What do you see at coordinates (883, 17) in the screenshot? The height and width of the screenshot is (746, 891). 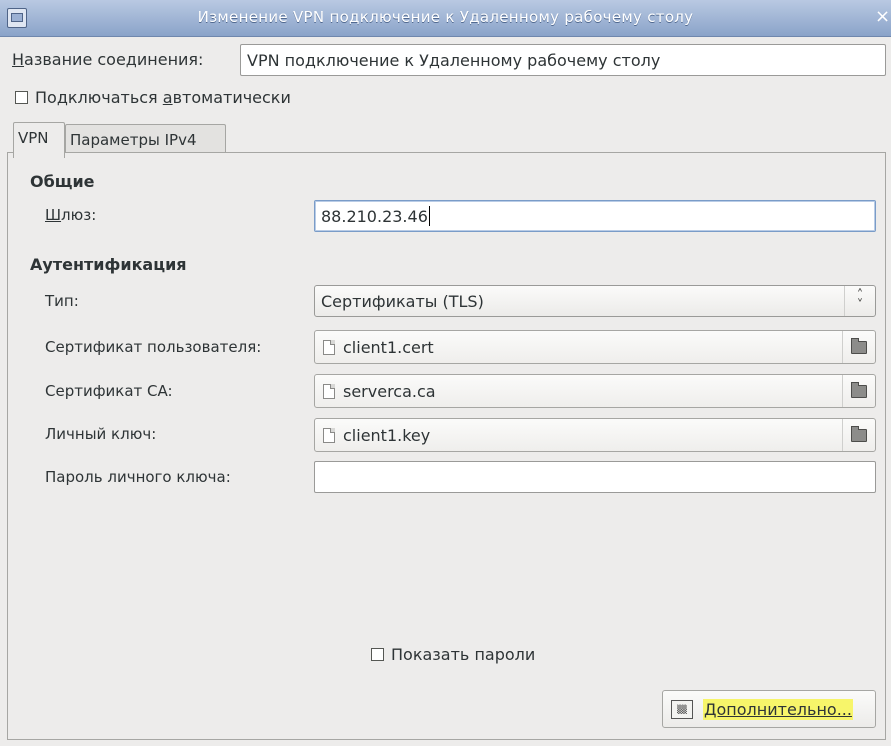 I see `close-icon: ×` at bounding box center [883, 17].